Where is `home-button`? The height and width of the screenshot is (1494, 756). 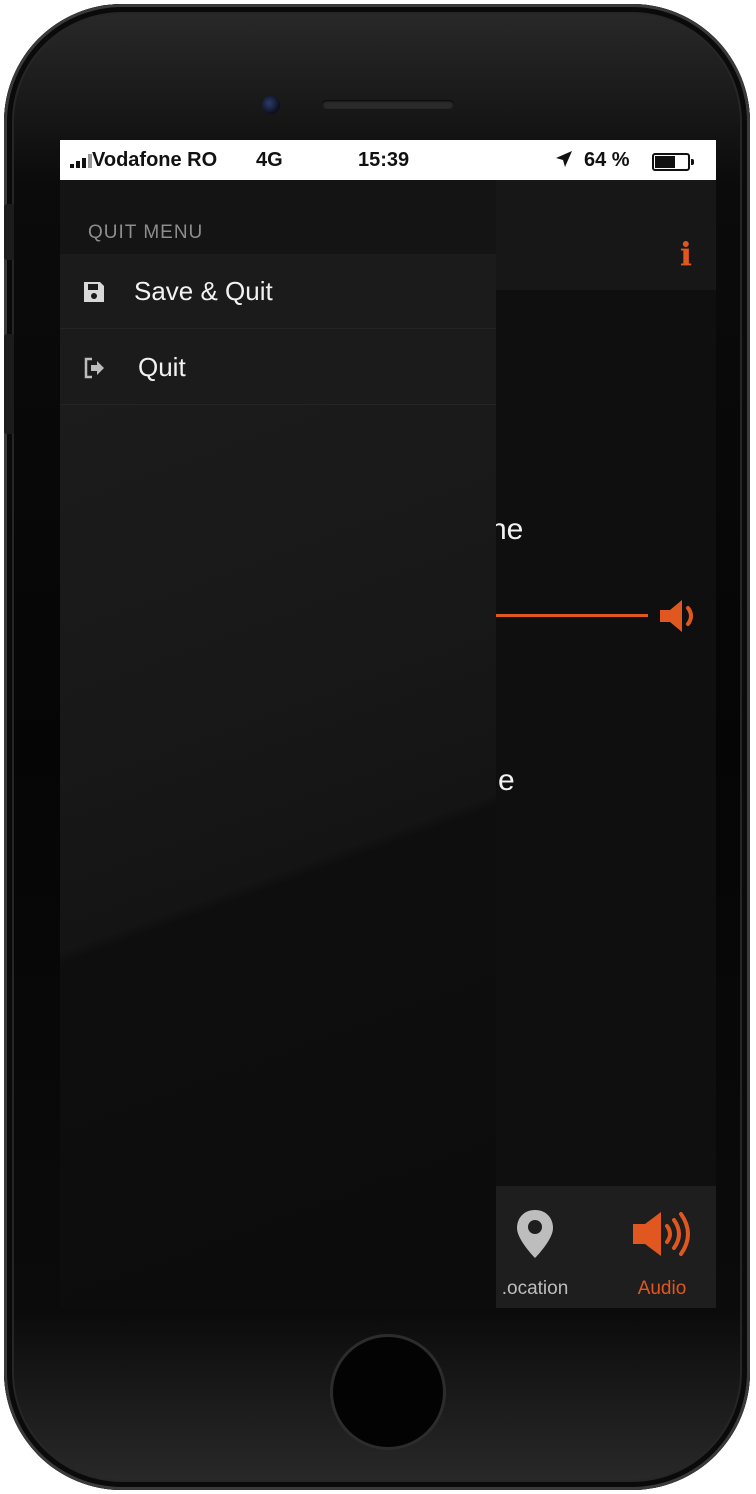 home-button is located at coordinates (388, 1392).